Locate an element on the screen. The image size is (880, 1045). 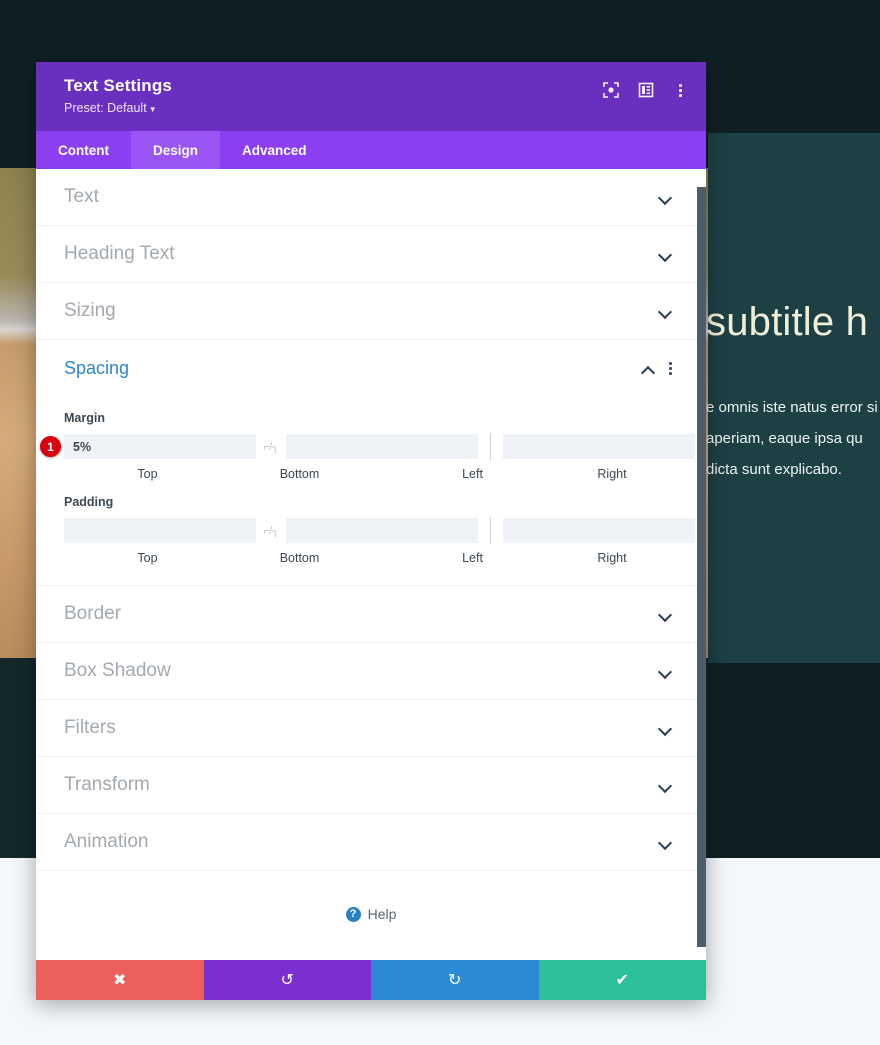
accordion-label: Box Shadow is located at coordinates (117, 670).